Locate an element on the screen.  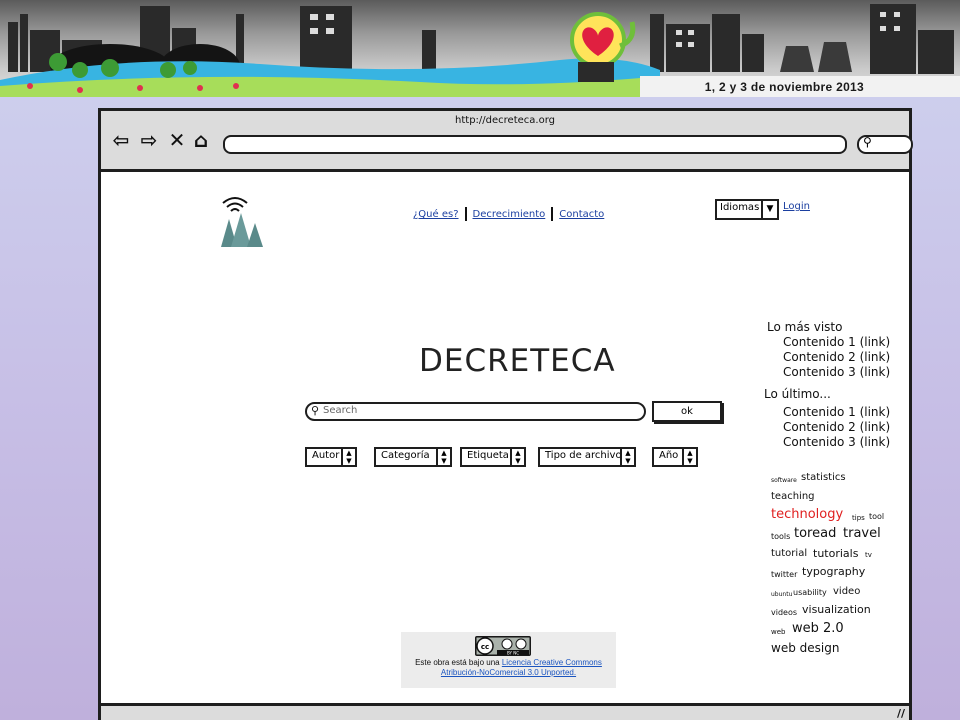
forward-arrow-icon: ⇨ is located at coordinates (149, 140).